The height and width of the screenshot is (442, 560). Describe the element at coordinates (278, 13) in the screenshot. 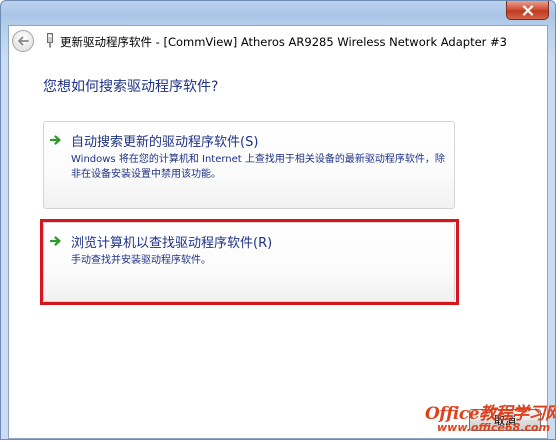

I see `title-bar` at that location.